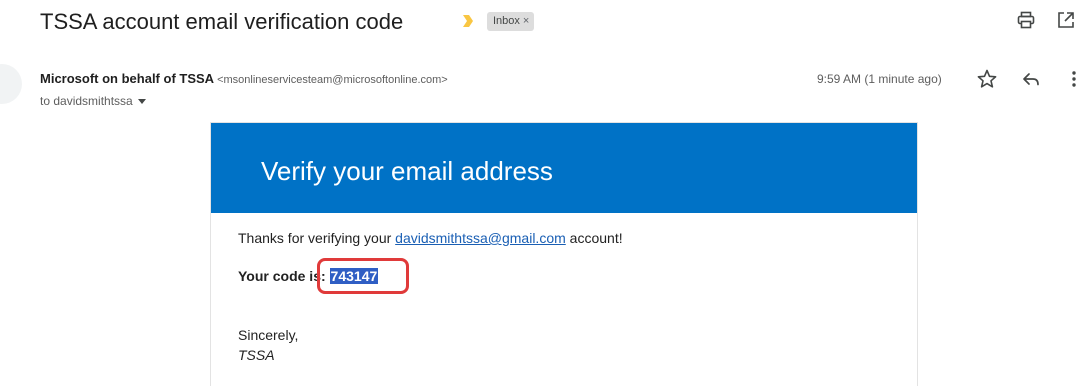  I want to click on code-label: Your code is:, so click(284, 276).